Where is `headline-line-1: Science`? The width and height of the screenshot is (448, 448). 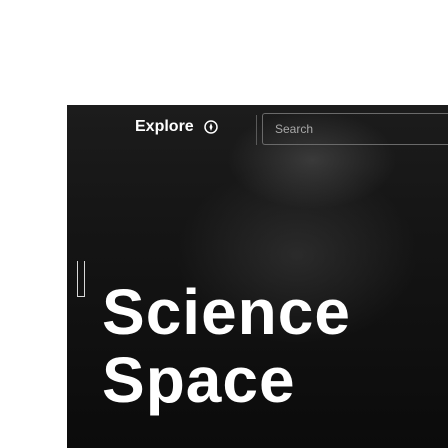
headline-line-1: Science is located at coordinates (226, 312).